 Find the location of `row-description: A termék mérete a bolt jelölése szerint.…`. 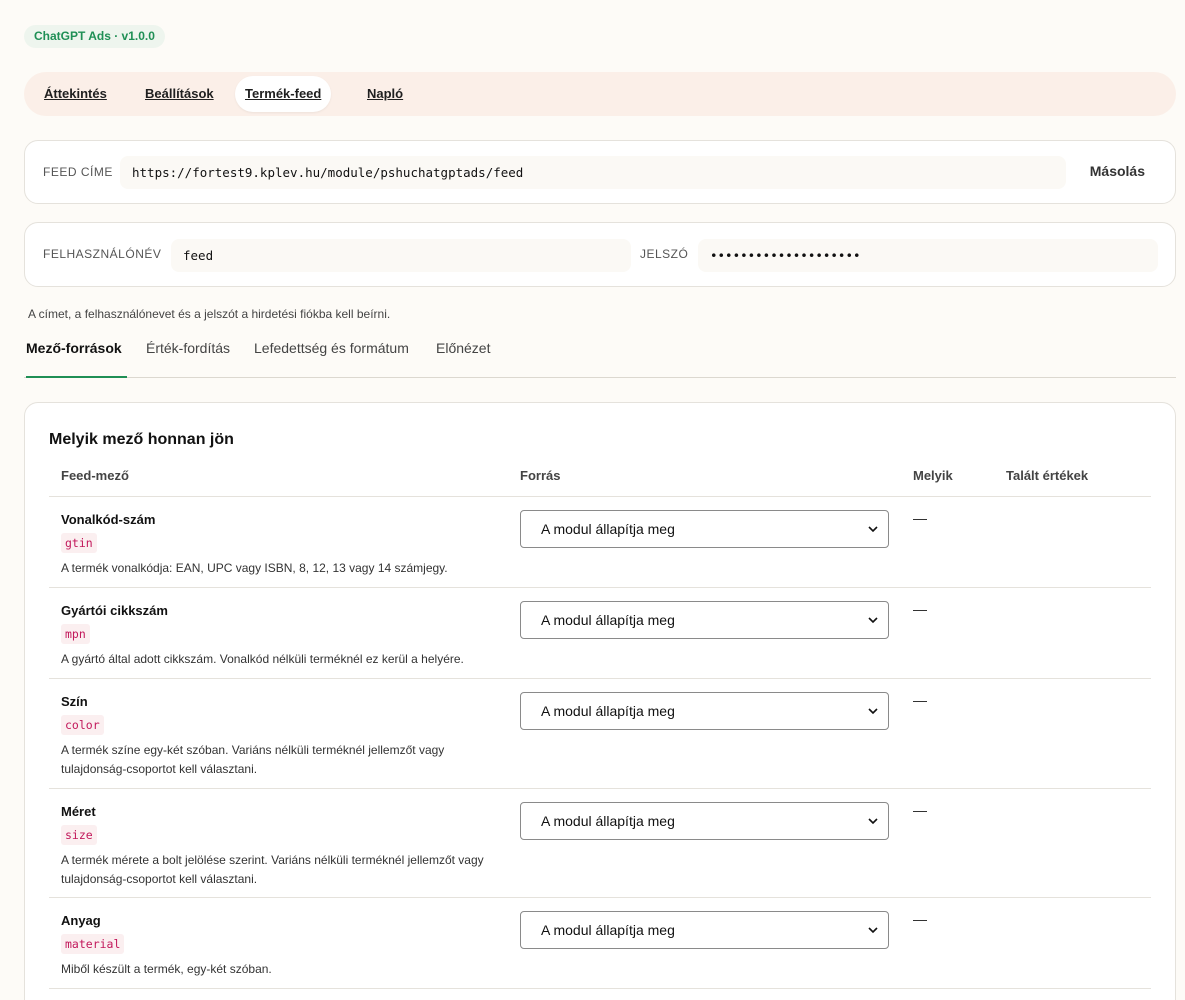

row-description: A termék mérete a bolt jelölése szerint.… is located at coordinates (272, 869).